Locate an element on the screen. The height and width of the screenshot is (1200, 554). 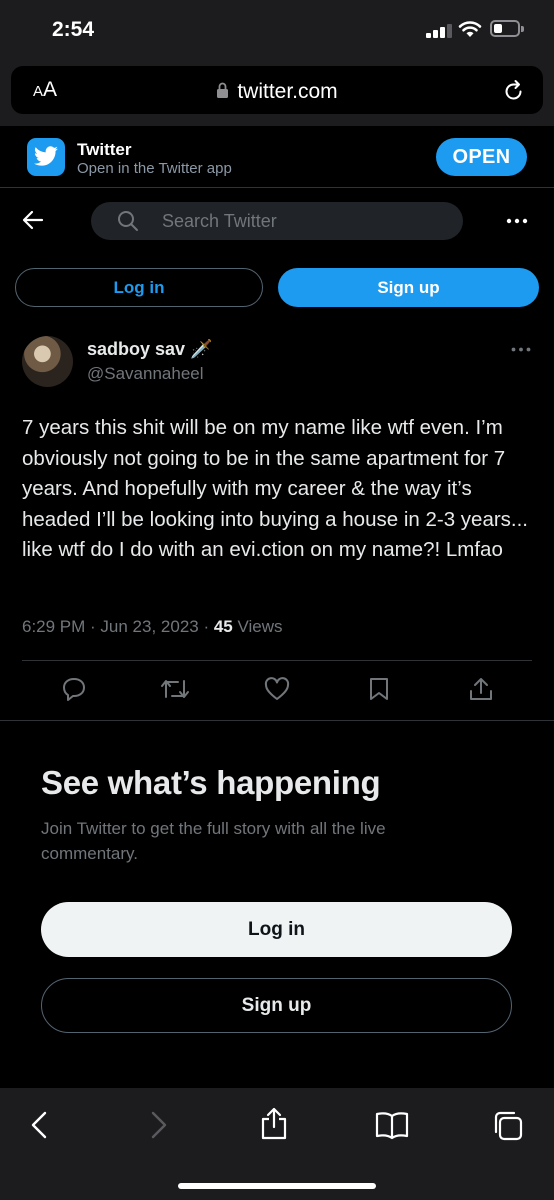
back-arrow-icon is located at coordinates (33, 220).